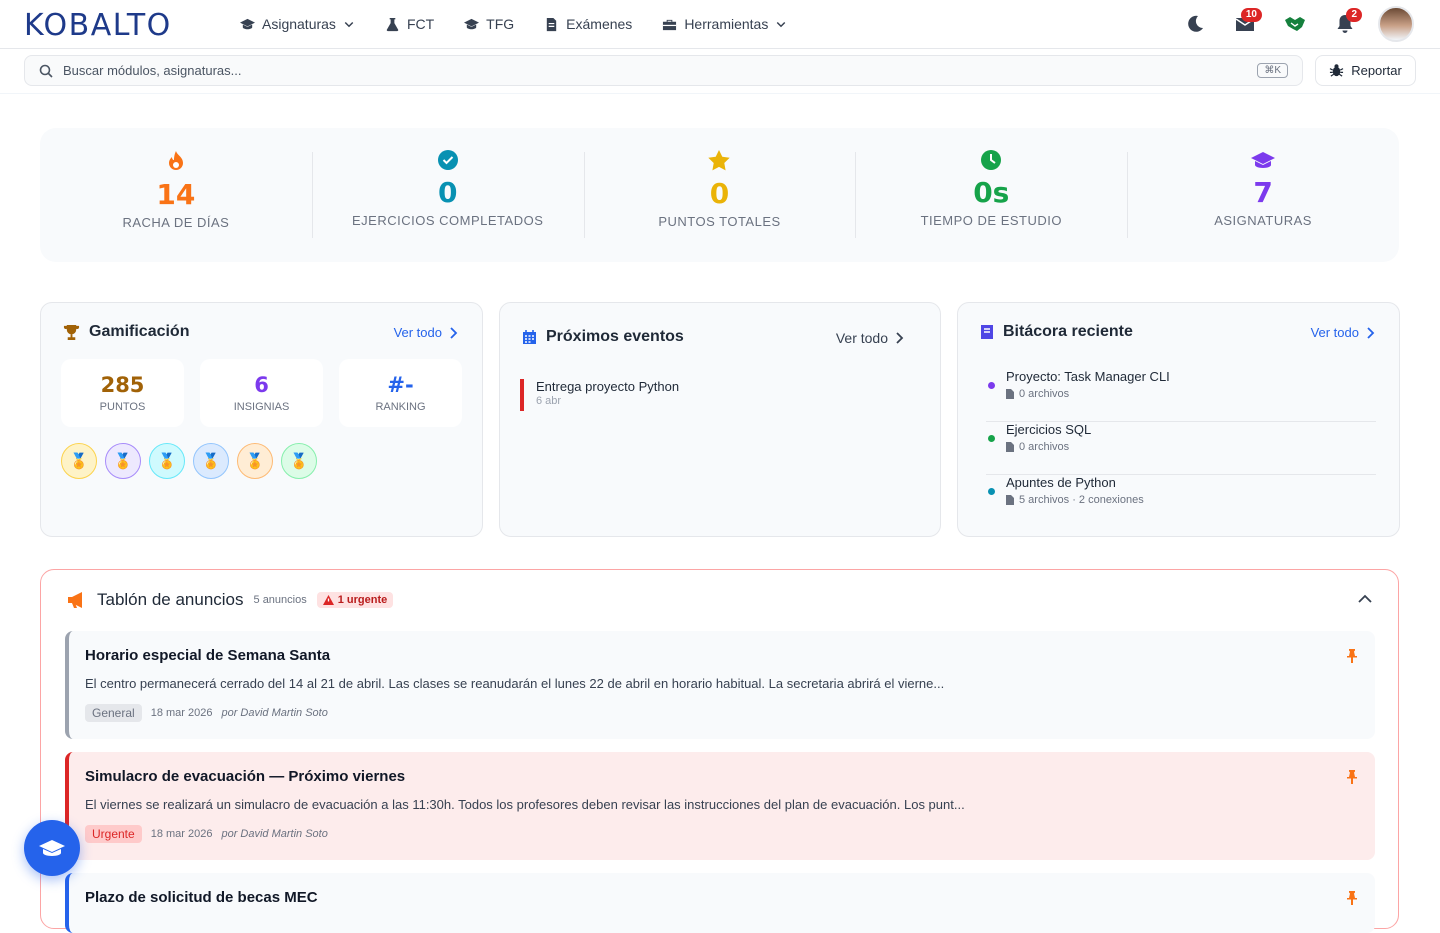 The image size is (1440, 933). Describe the element at coordinates (987, 332) in the screenshot. I see `notebook-icon` at that location.